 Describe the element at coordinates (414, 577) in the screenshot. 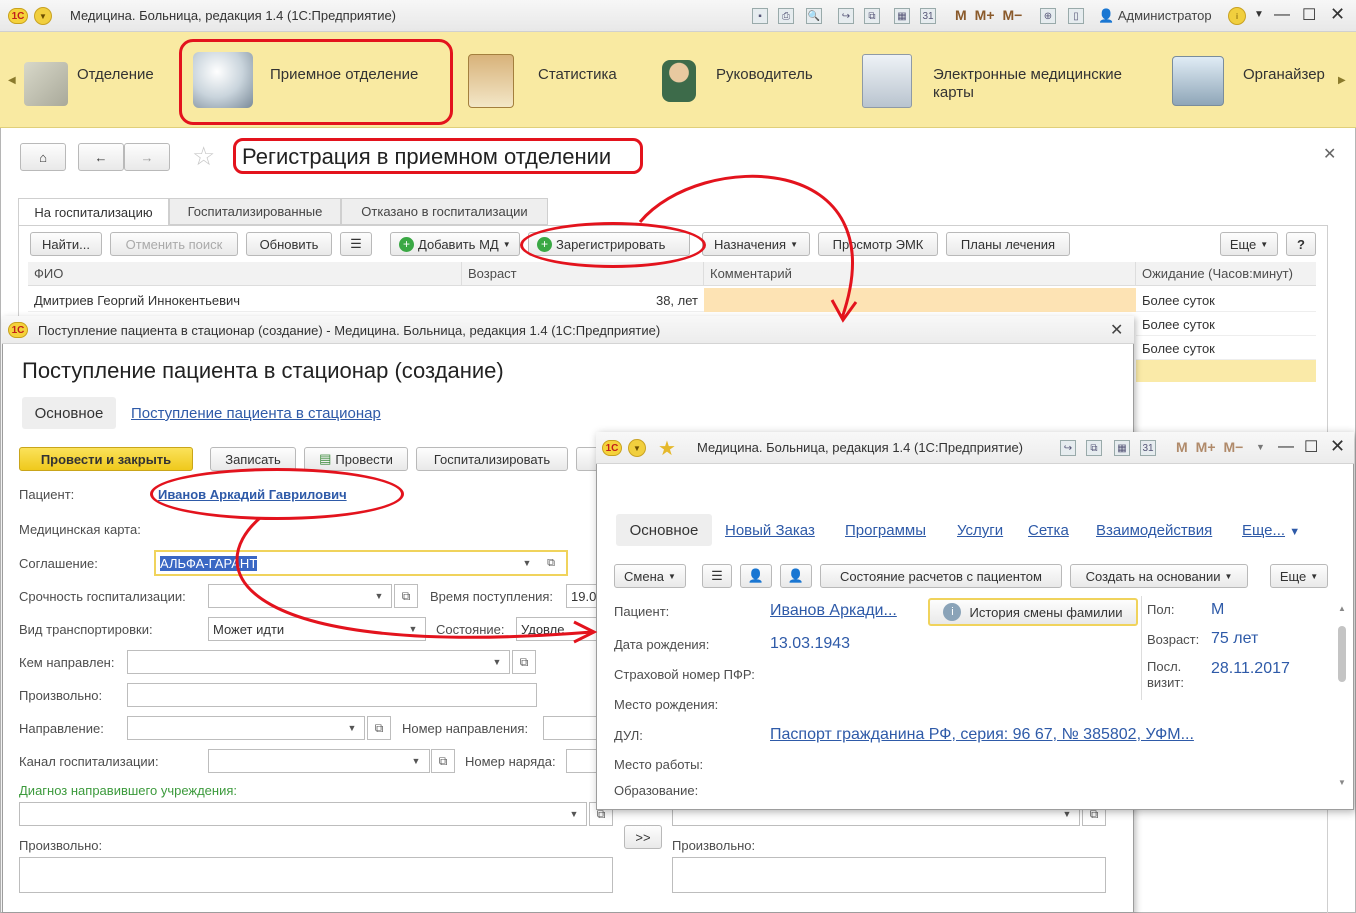

I see `annotation-arrow-patient` at that location.